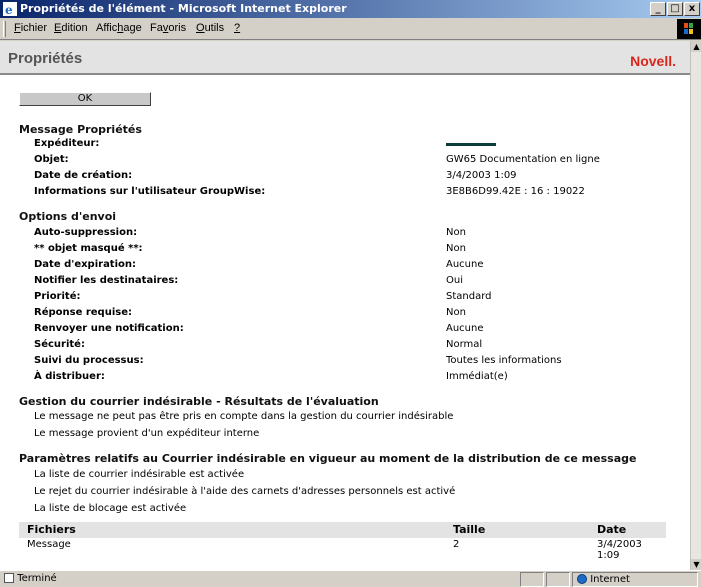 The image size is (701, 587). I want to click on close-button: x, so click(692, 9).